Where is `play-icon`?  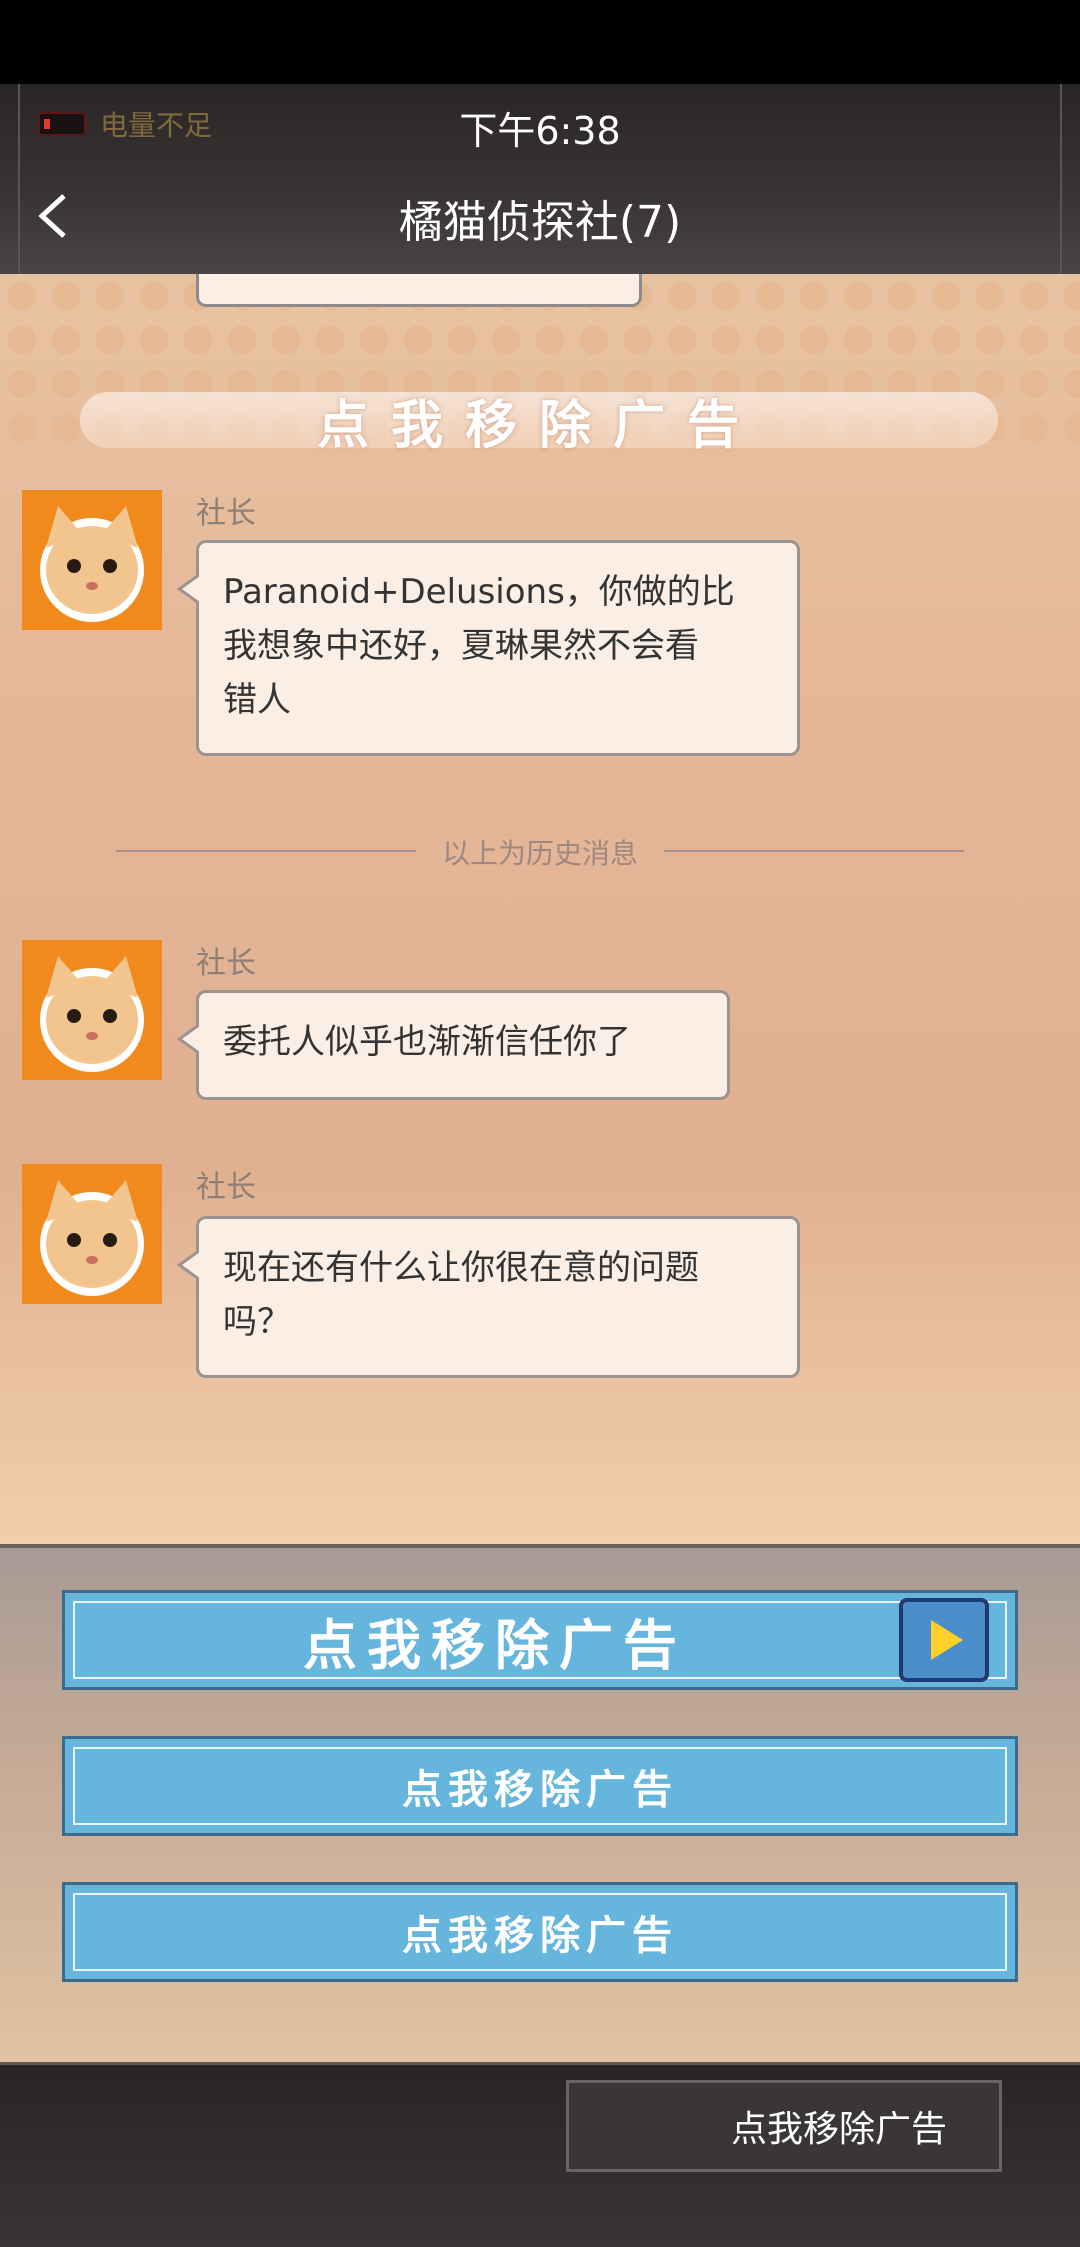 play-icon is located at coordinates (944, 1640).